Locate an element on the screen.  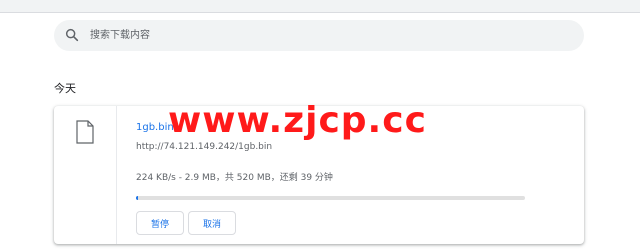
file-icon is located at coordinates (85, 132).